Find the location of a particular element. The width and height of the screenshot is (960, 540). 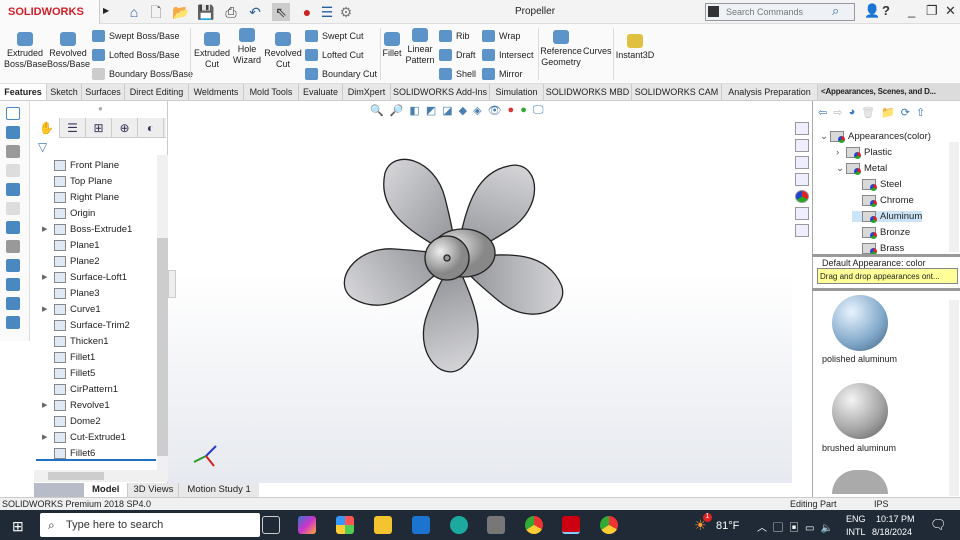

solidworks-taskbar-icon is located at coordinates (571, 525).